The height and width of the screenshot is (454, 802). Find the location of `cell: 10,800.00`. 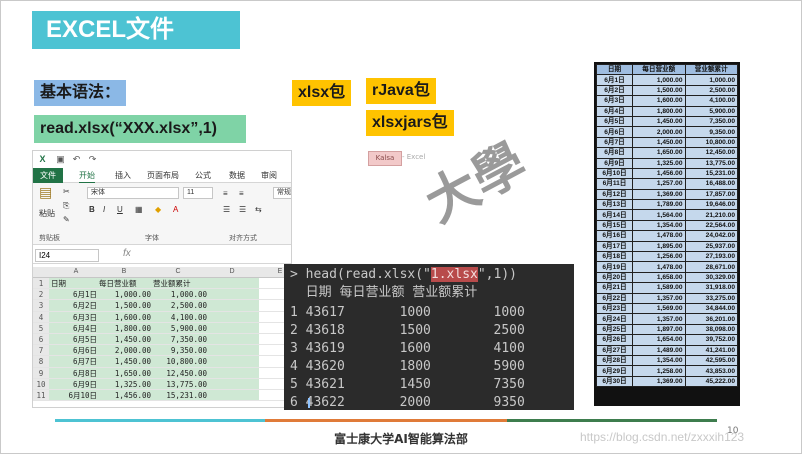

cell: 10,800.00 is located at coordinates (180, 361).